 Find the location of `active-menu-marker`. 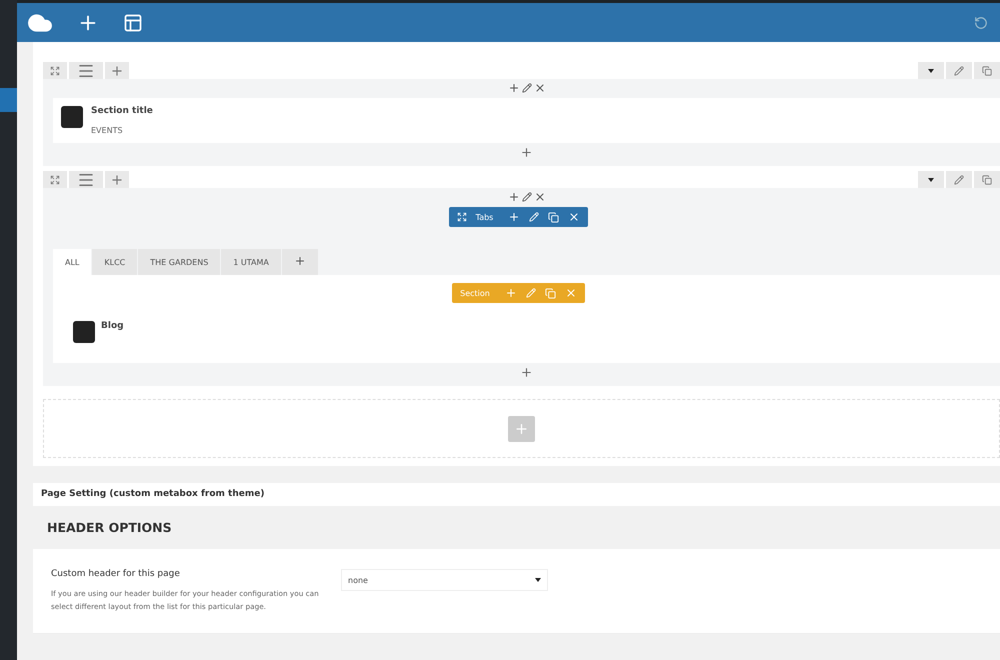

active-menu-marker is located at coordinates (8, 100).